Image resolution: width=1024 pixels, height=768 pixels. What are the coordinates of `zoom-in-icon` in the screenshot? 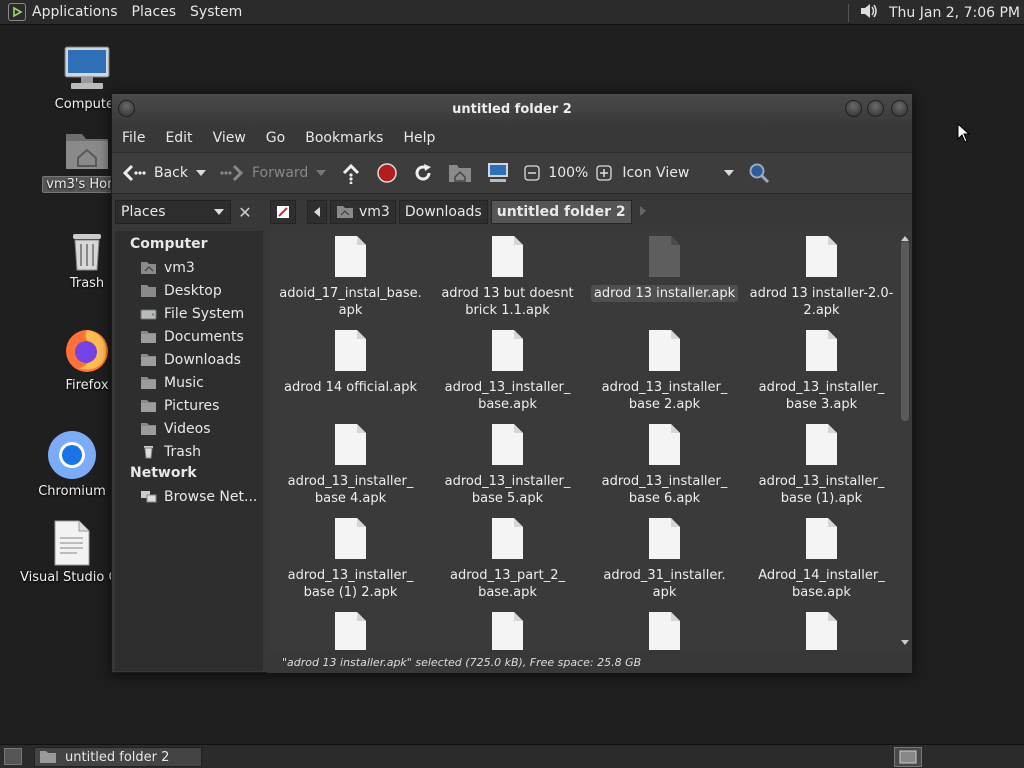 It's located at (604, 173).